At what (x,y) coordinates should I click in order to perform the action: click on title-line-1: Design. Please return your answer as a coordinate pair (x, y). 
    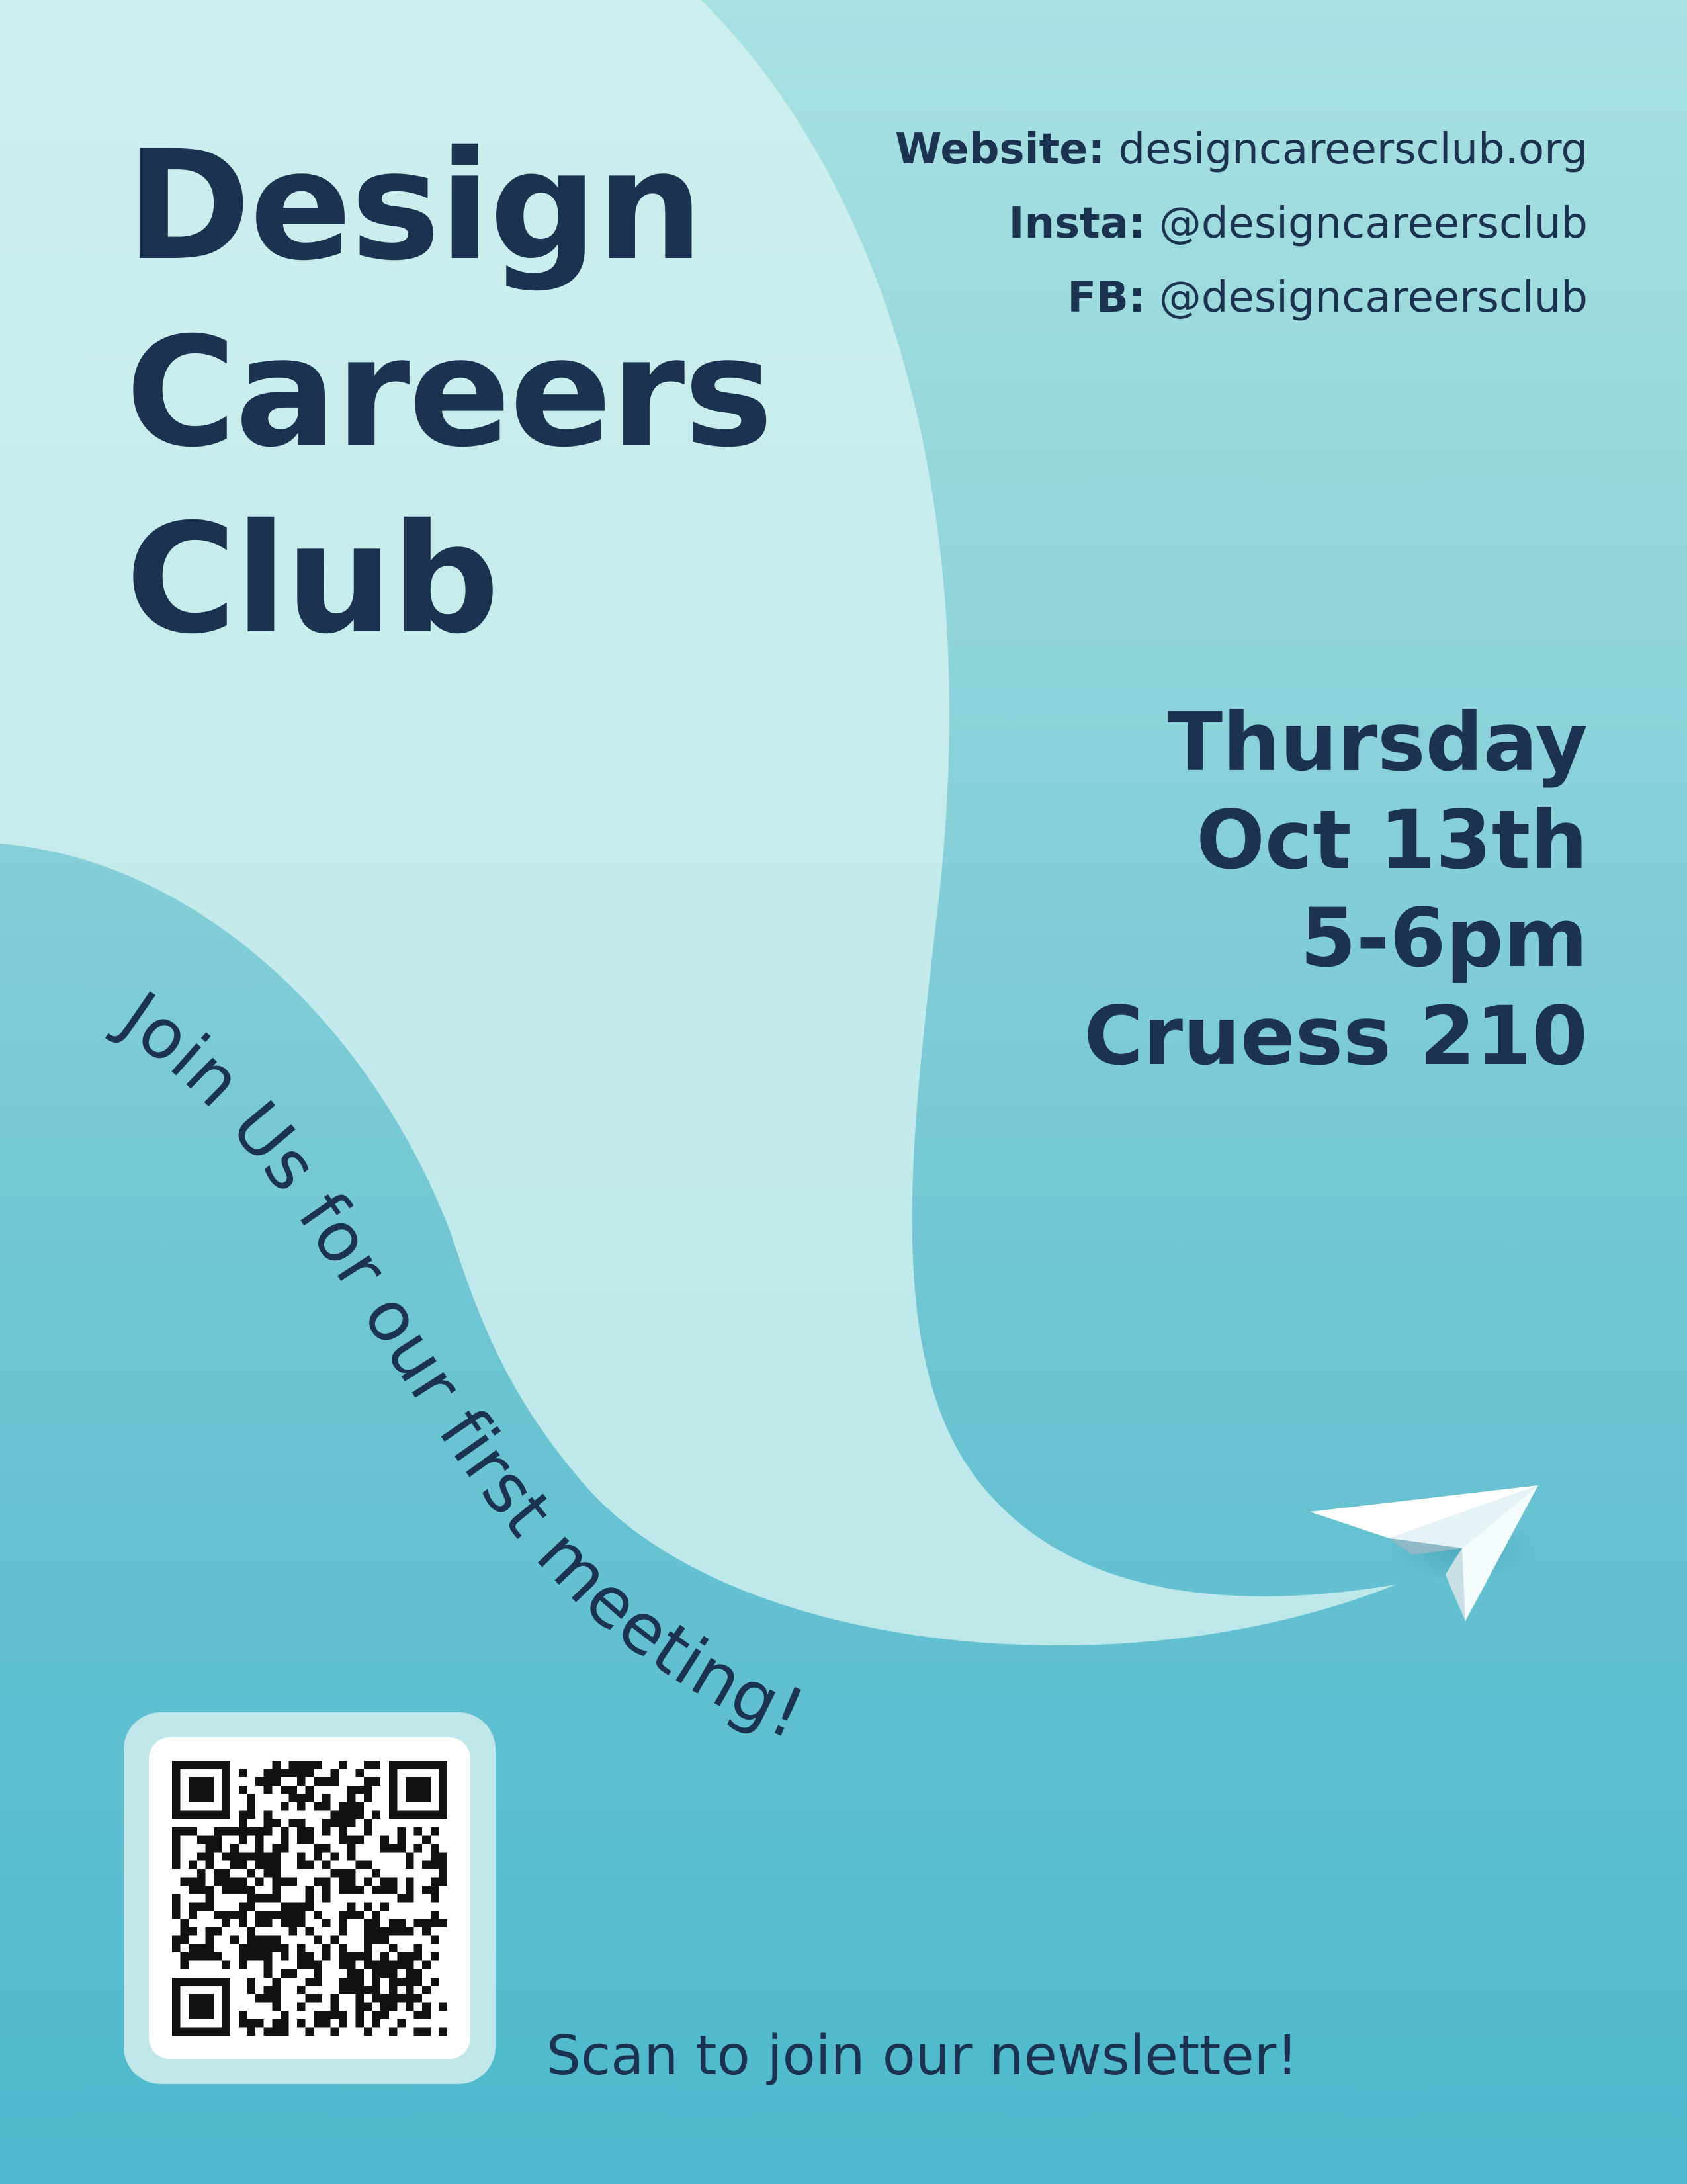
    Looking at the image, I should click on (414, 206).